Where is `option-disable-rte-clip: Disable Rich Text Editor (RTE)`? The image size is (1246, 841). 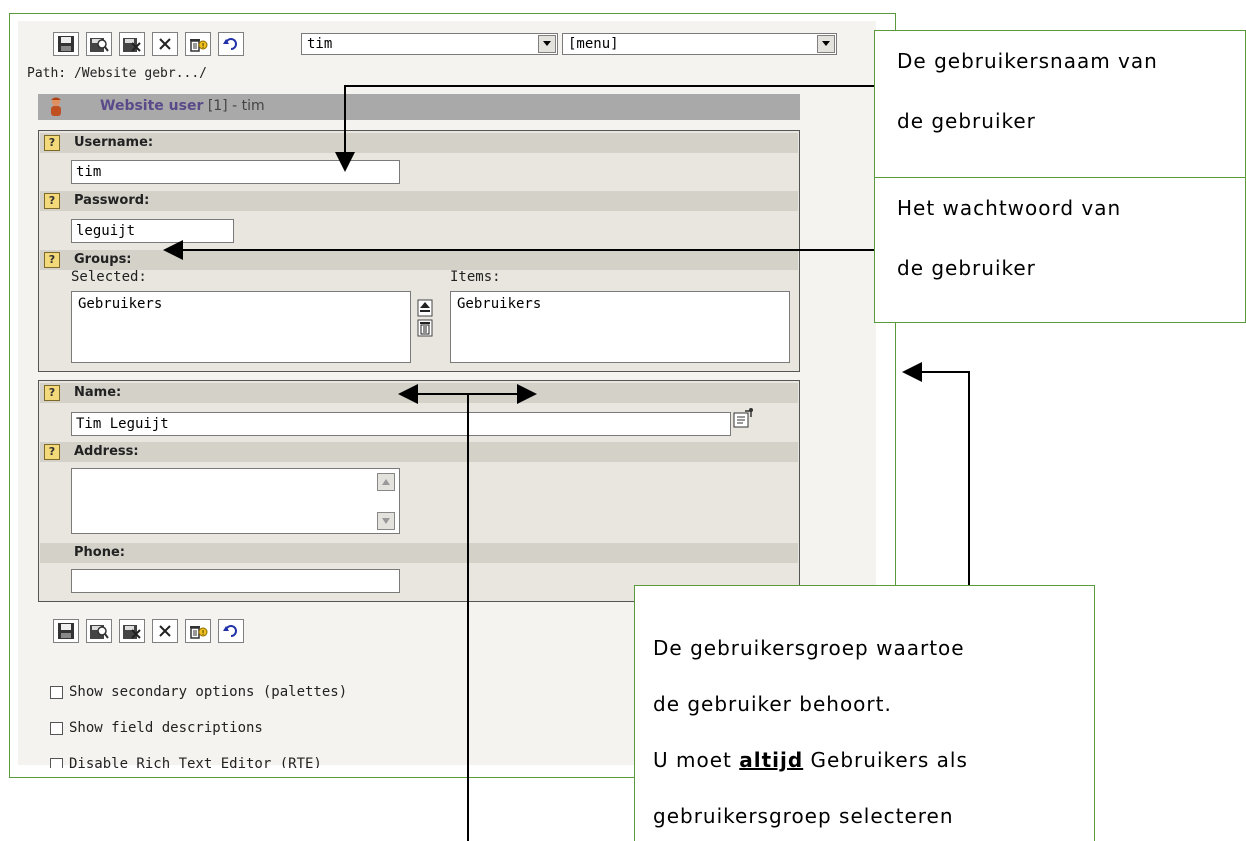
option-disable-rte-clip: Disable Rich Text Editor (RTE) is located at coordinates (215, 760).